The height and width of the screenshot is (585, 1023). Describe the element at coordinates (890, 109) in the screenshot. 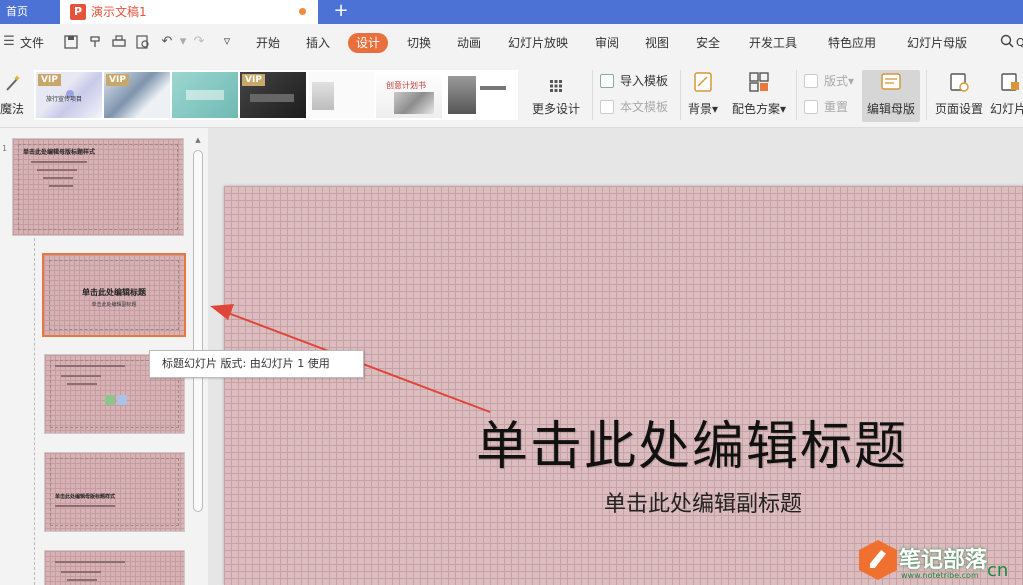

I see `edit-master-label: 编辑母版` at that location.